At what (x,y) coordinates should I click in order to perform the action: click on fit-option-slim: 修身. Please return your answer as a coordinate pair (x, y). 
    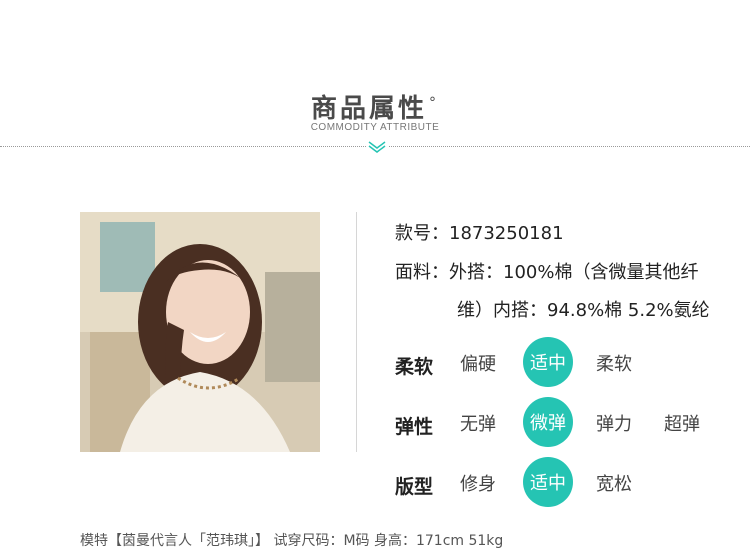
    Looking at the image, I should click on (478, 484).